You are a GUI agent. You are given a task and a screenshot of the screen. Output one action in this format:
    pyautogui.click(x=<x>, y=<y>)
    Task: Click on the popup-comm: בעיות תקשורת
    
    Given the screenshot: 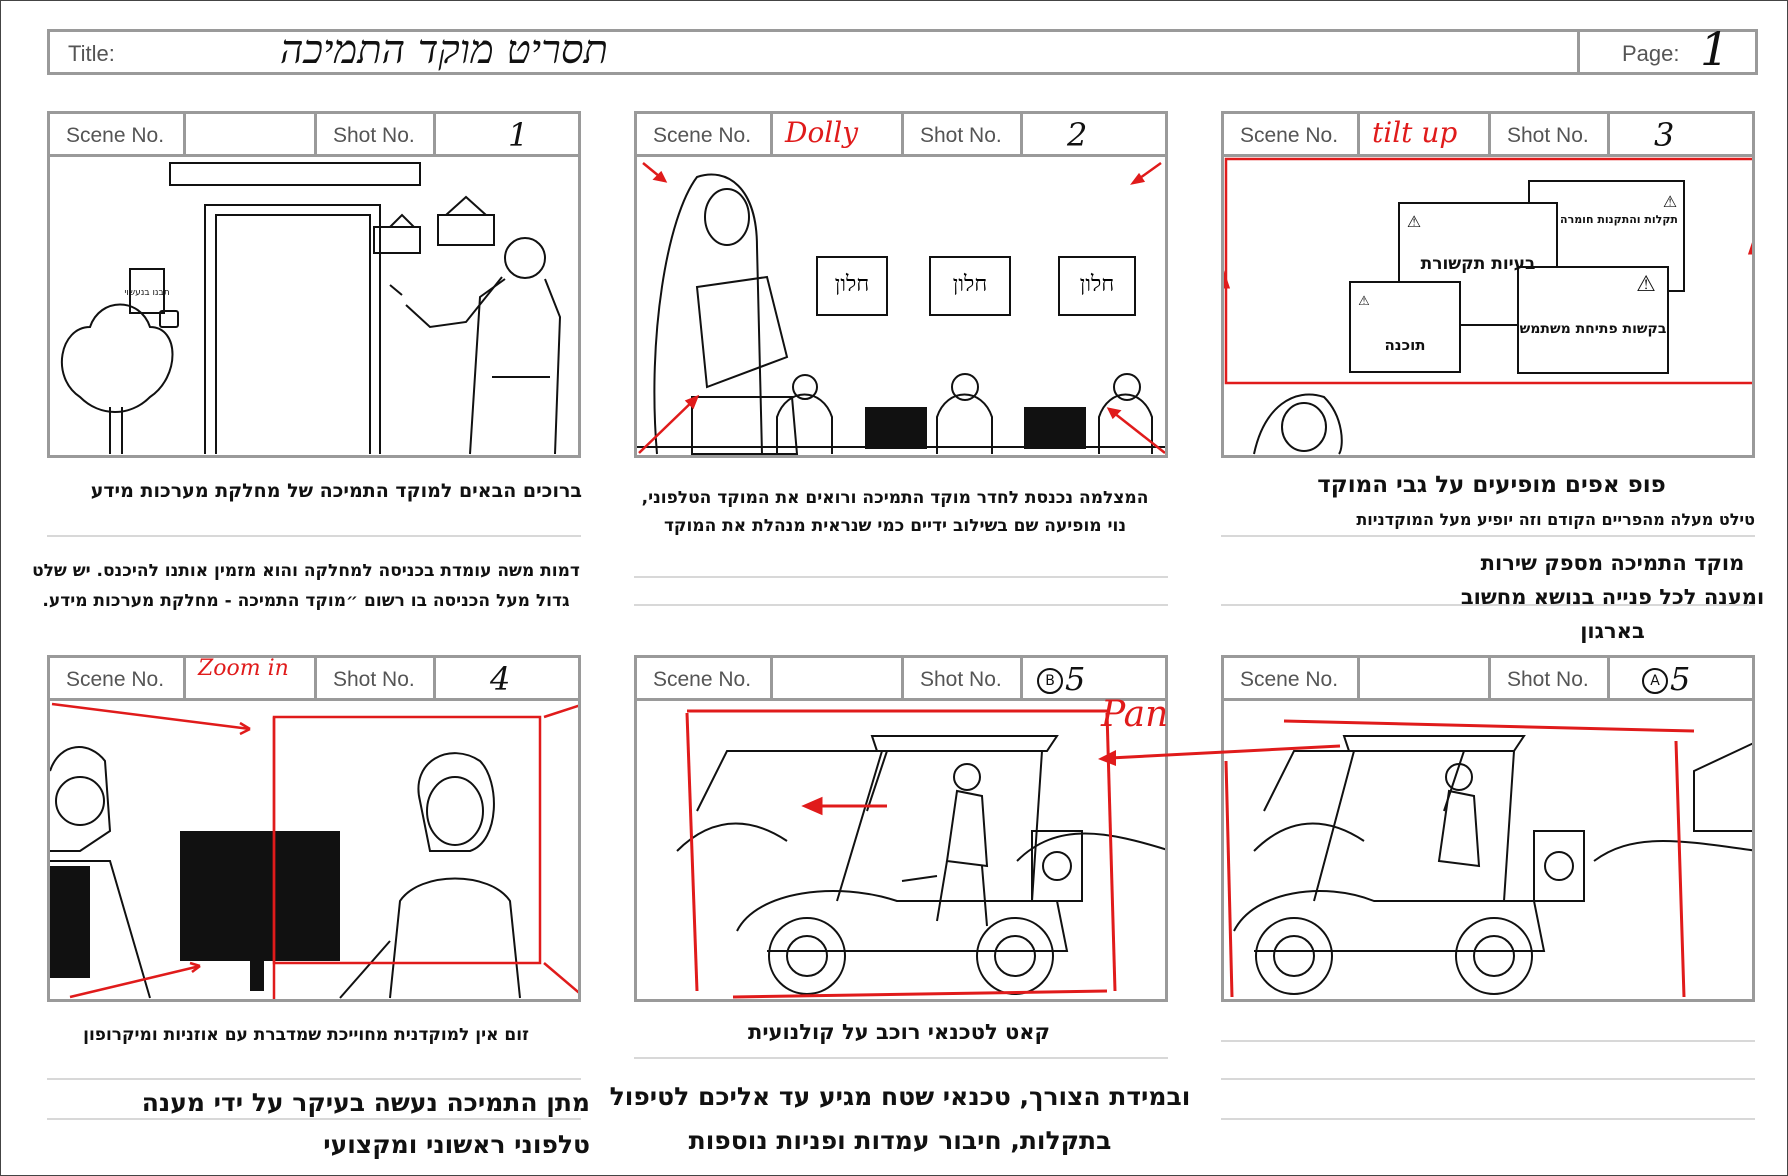 What is the action you would take?
    pyautogui.click(x=1478, y=264)
    